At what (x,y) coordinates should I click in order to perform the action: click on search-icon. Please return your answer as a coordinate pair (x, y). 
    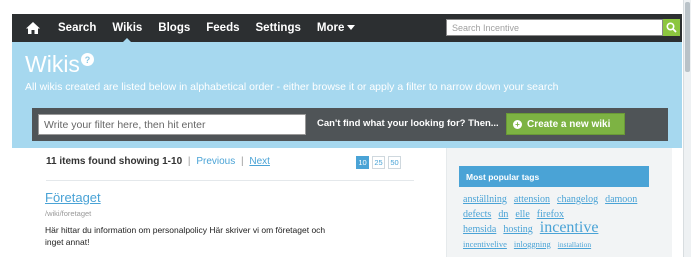
    Looking at the image, I should click on (671, 27).